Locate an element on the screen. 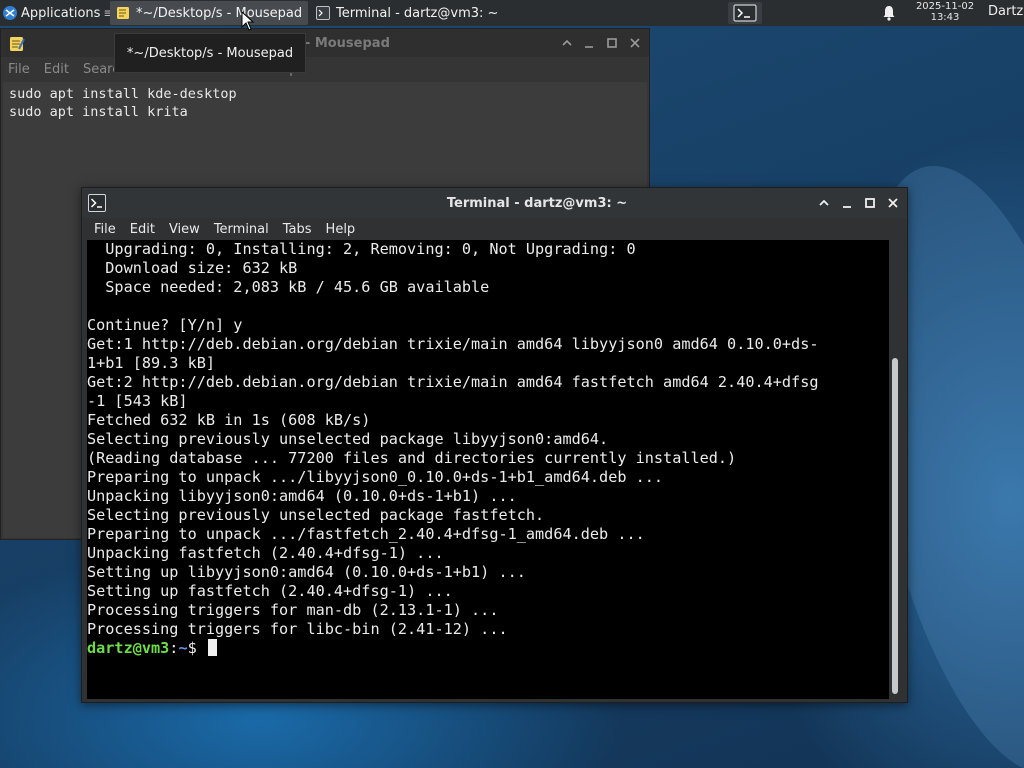  prompt-line: dartz@vm3:~$ is located at coordinates (488, 648).